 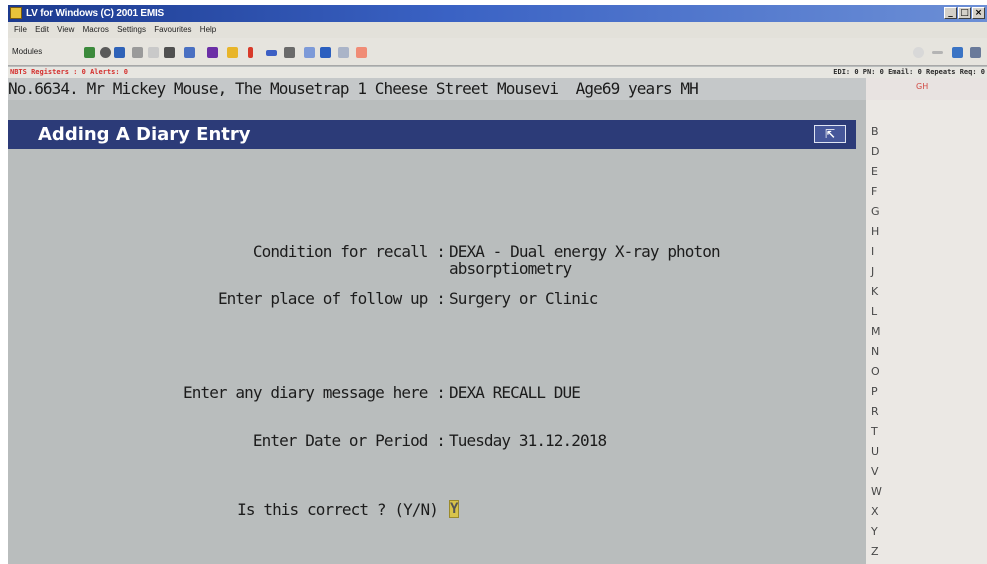 I want to click on alphabet-letter-n: N, so click(x=878, y=352).